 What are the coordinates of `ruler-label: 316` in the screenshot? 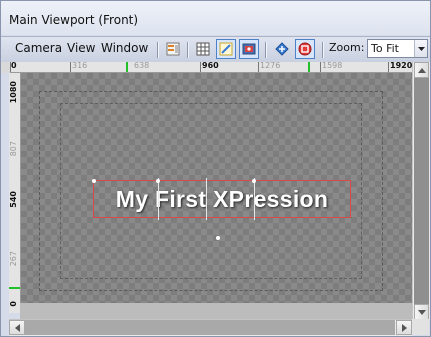 It's located at (80, 66).